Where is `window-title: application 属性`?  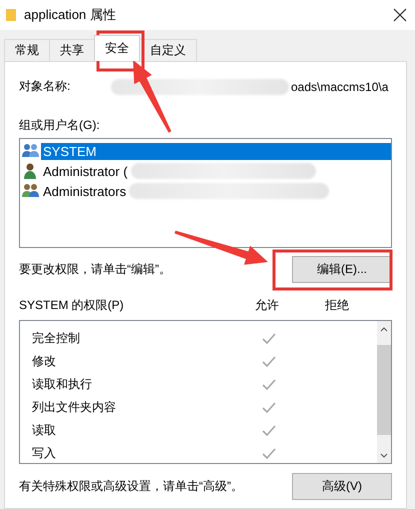 window-title: application 属性 is located at coordinates (70, 15).